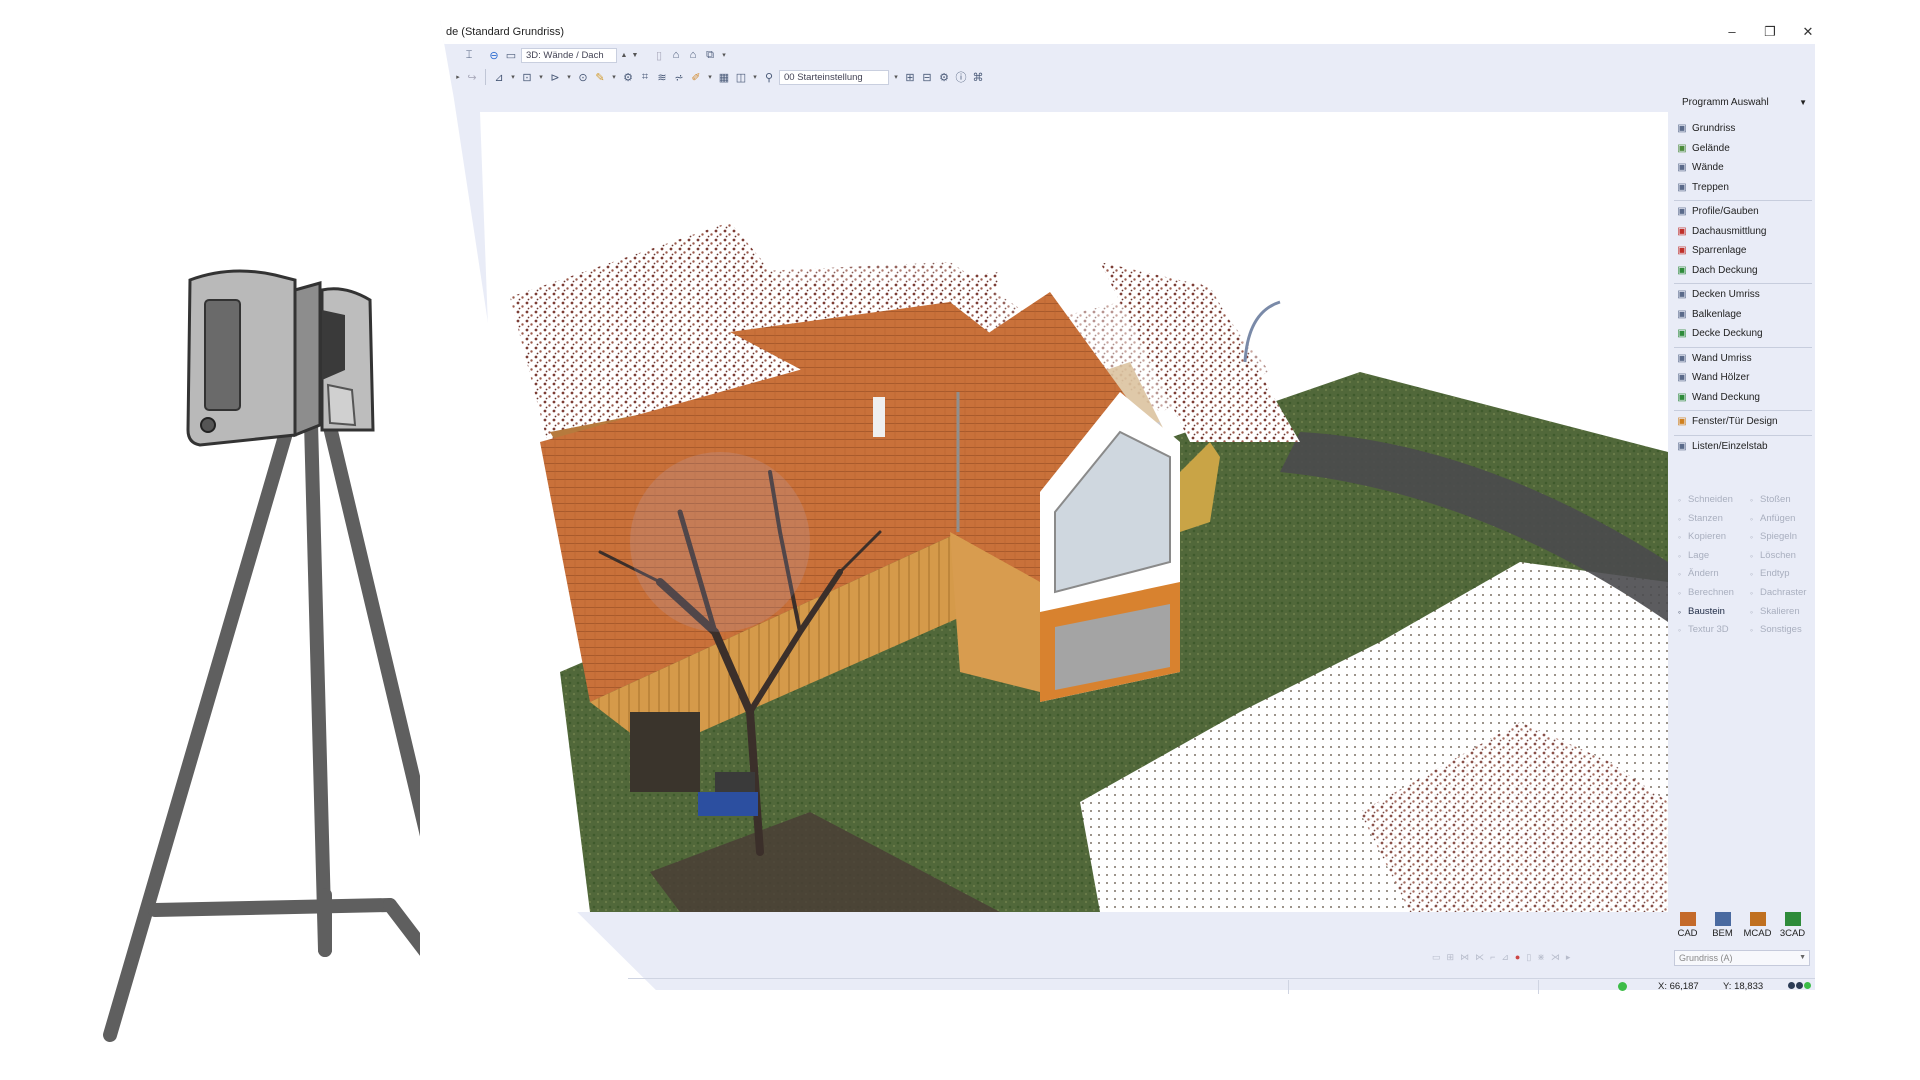 This screenshot has height=1080, width=1920. What do you see at coordinates (910, 77) in the screenshot?
I see `settings-save-icon: ⊞` at bounding box center [910, 77].